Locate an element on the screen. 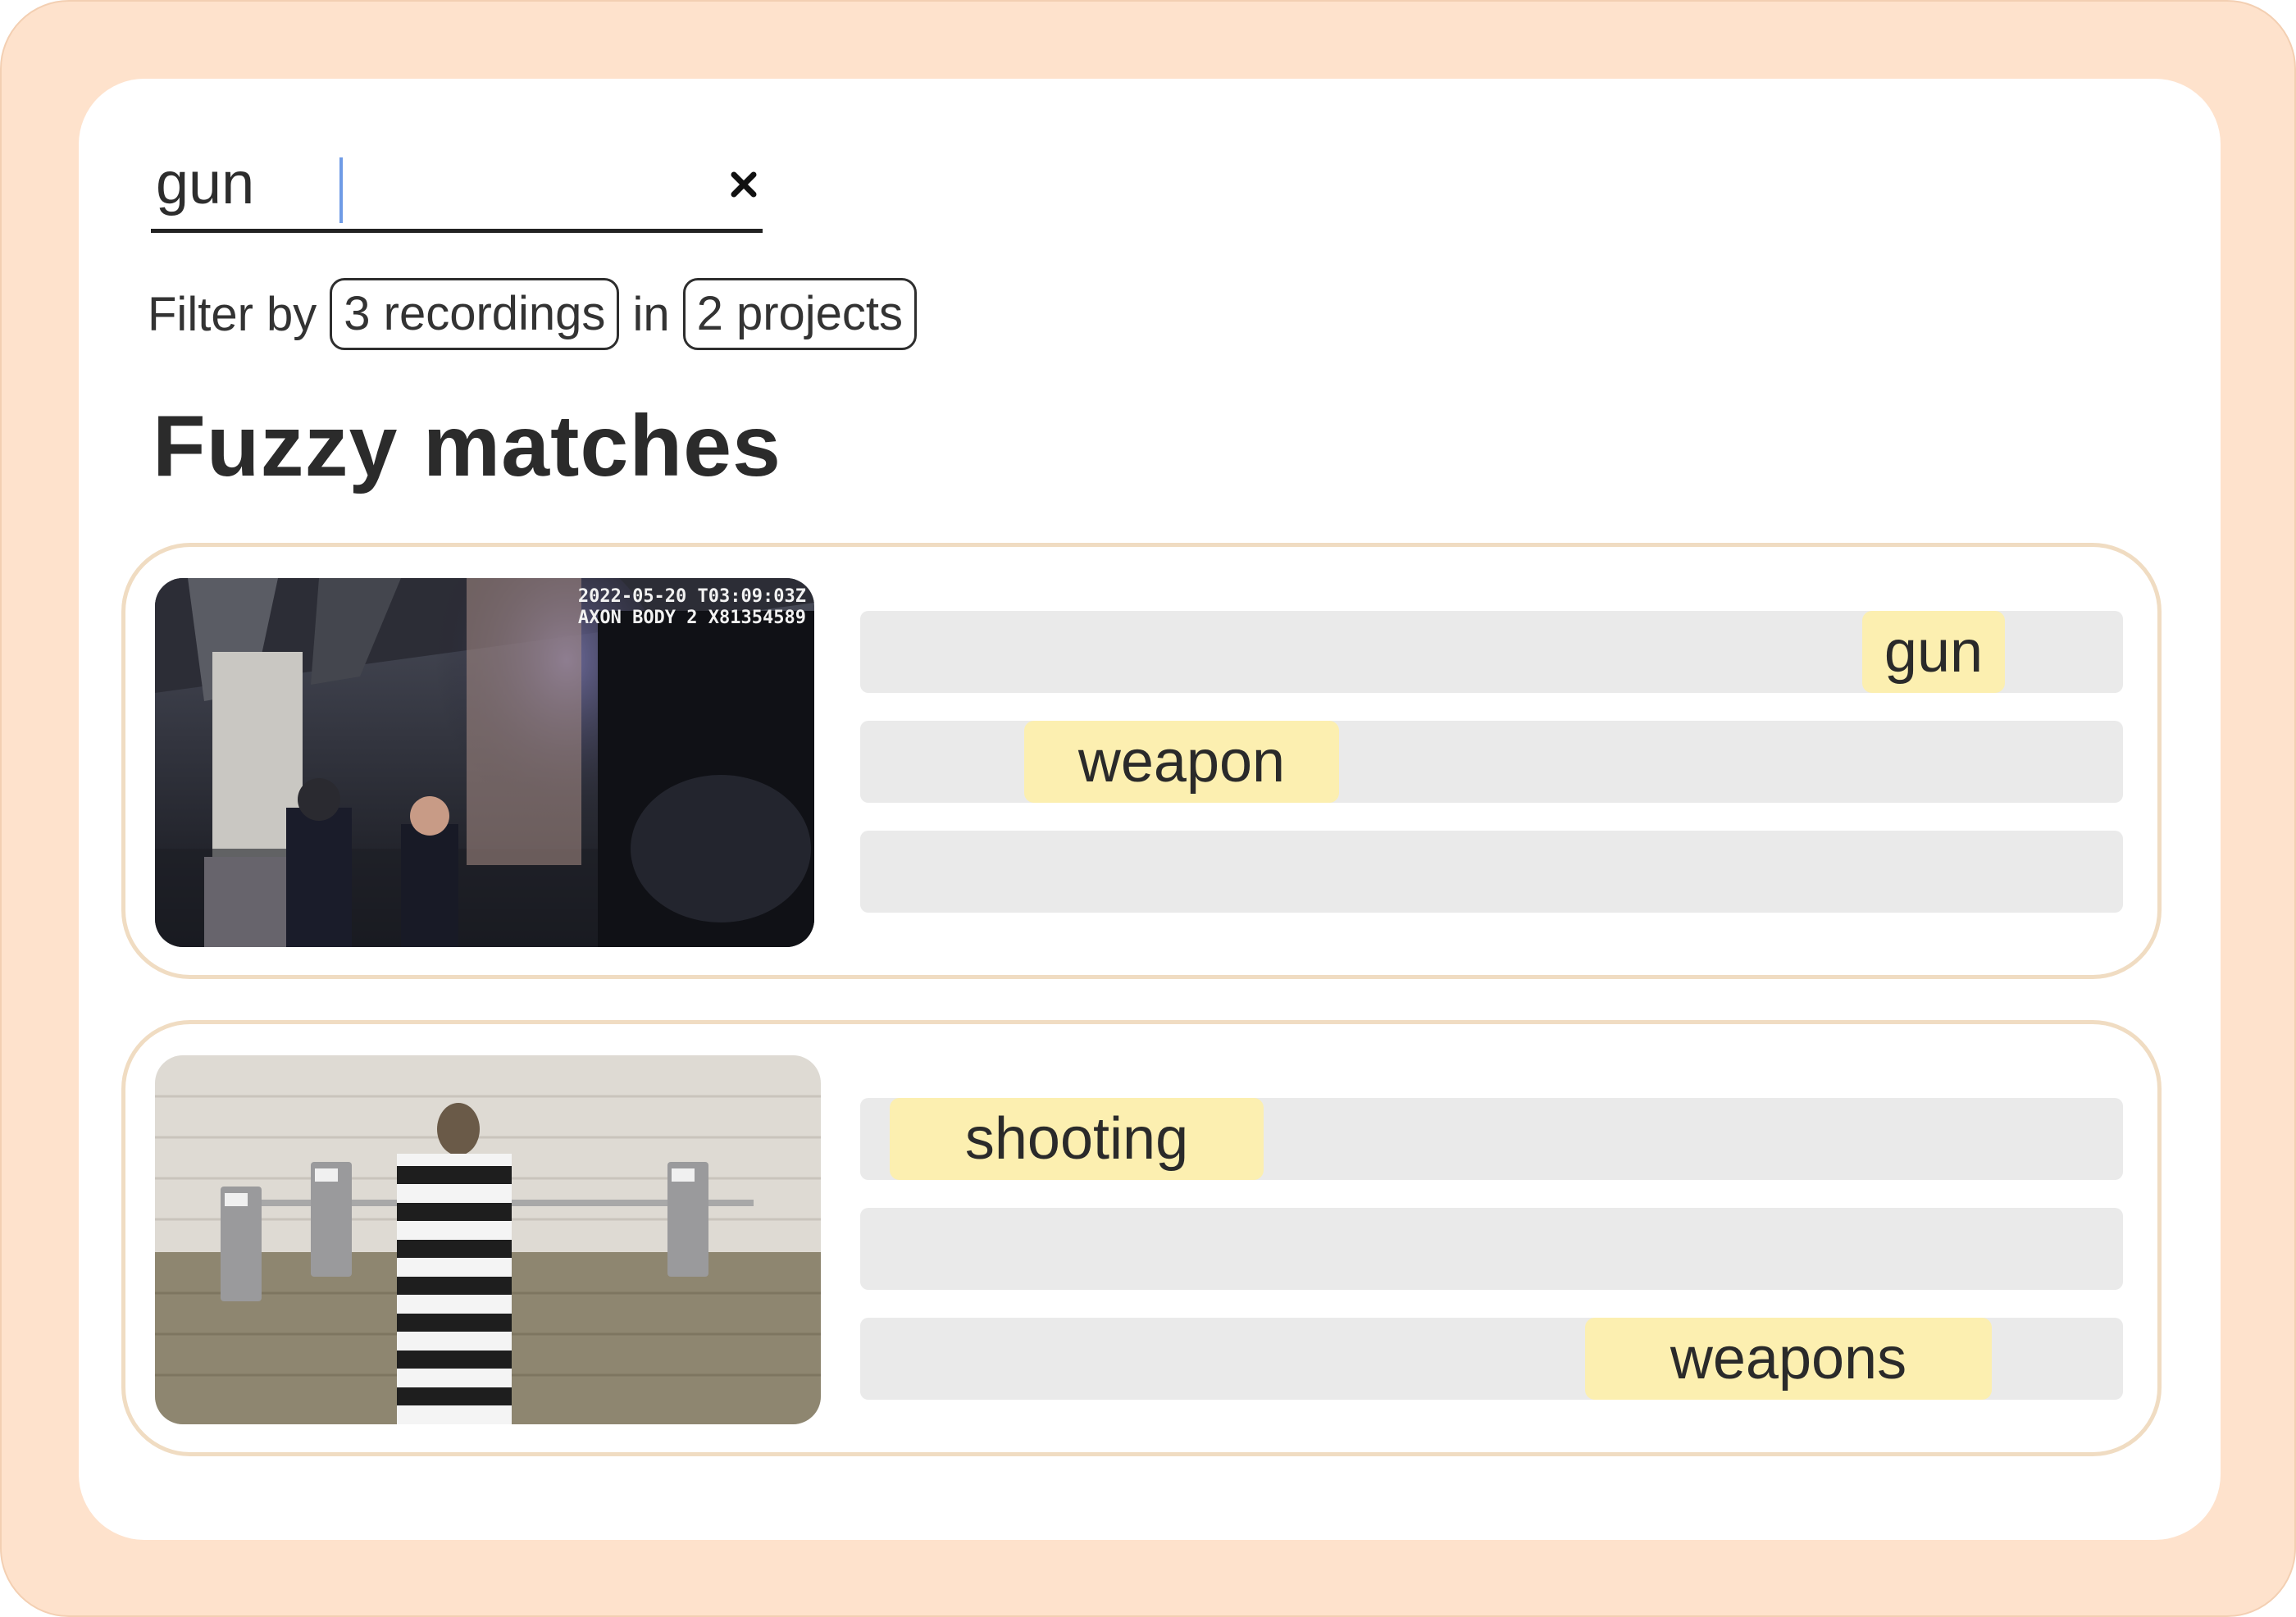  filter-connector: in is located at coordinates (651, 314).